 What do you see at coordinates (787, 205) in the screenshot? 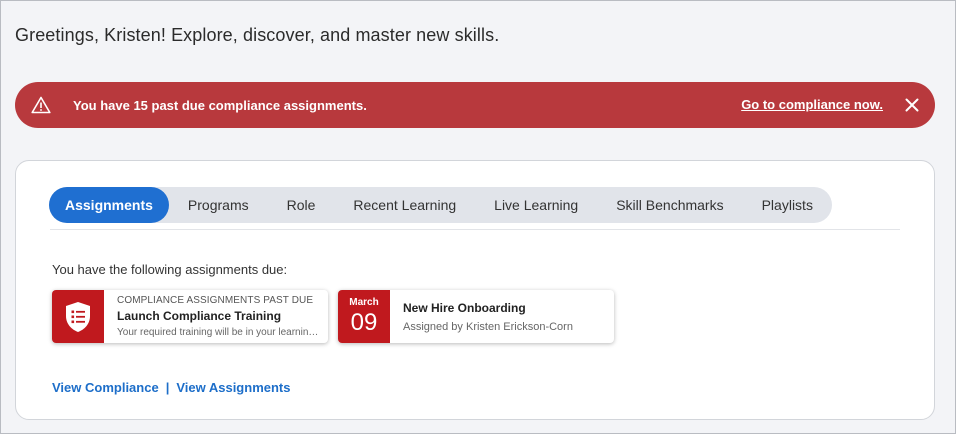
I see `tab-playlists: Playlists` at bounding box center [787, 205].